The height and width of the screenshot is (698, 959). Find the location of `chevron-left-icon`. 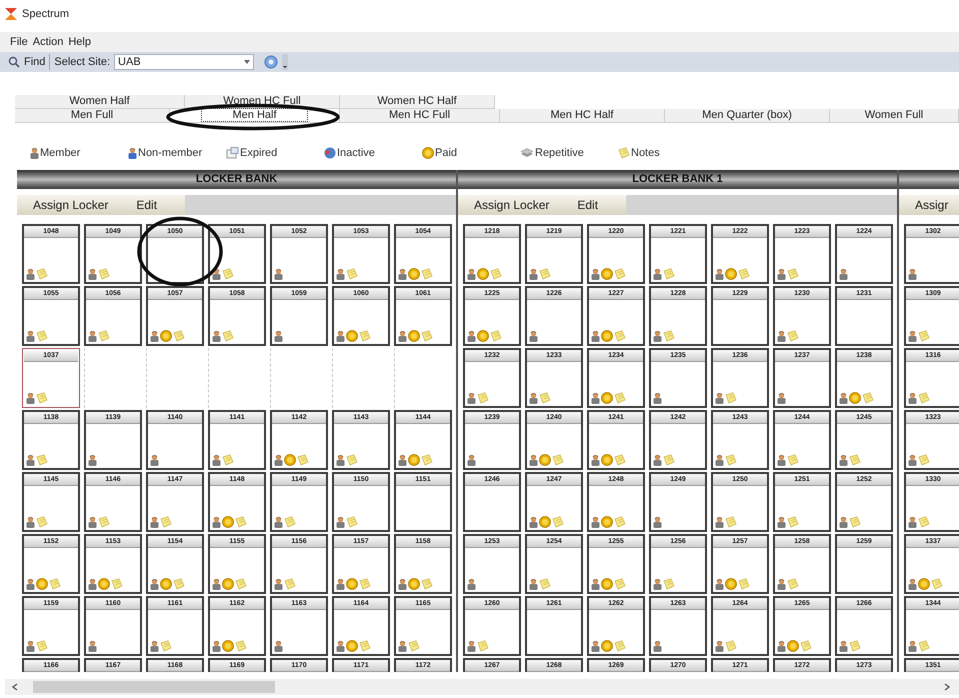

chevron-left-icon is located at coordinates (15, 687).